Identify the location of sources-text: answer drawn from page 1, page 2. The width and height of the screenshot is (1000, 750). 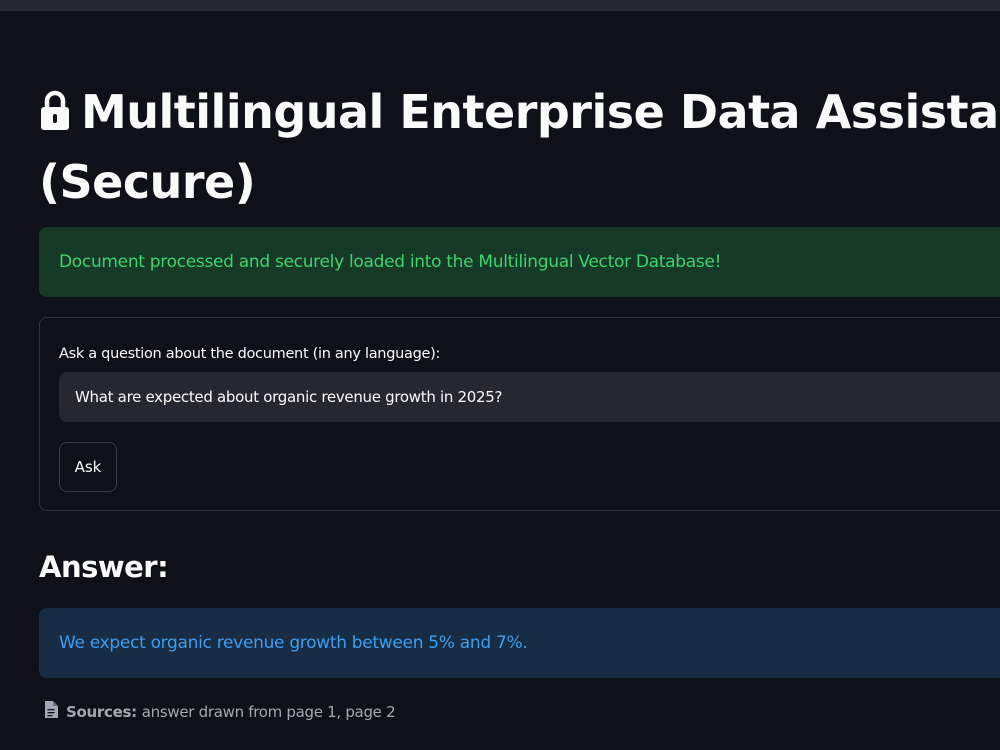
(268, 711).